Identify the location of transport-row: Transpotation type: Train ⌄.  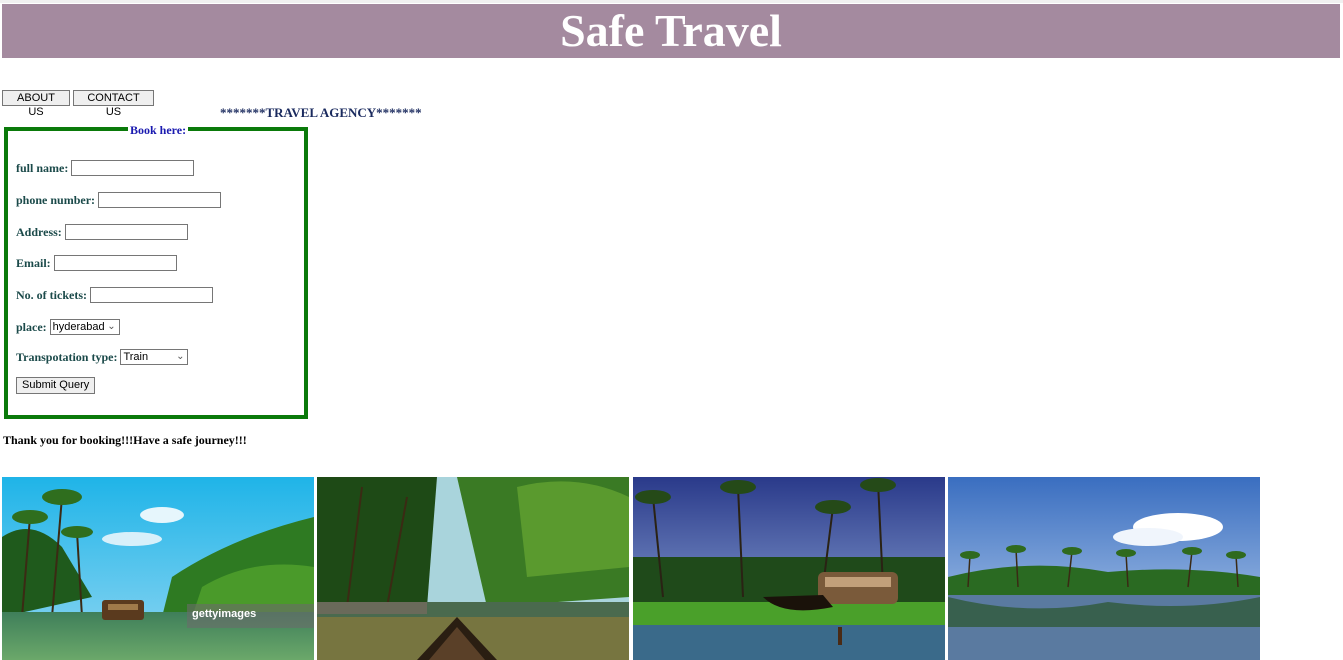
(102, 357).